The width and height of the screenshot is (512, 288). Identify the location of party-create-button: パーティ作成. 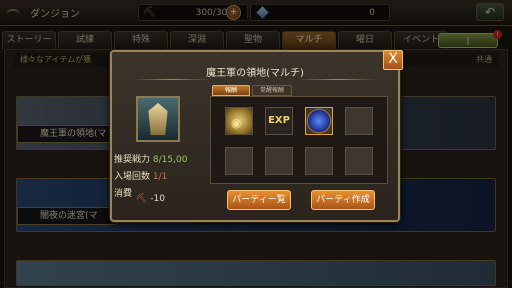
(343, 200).